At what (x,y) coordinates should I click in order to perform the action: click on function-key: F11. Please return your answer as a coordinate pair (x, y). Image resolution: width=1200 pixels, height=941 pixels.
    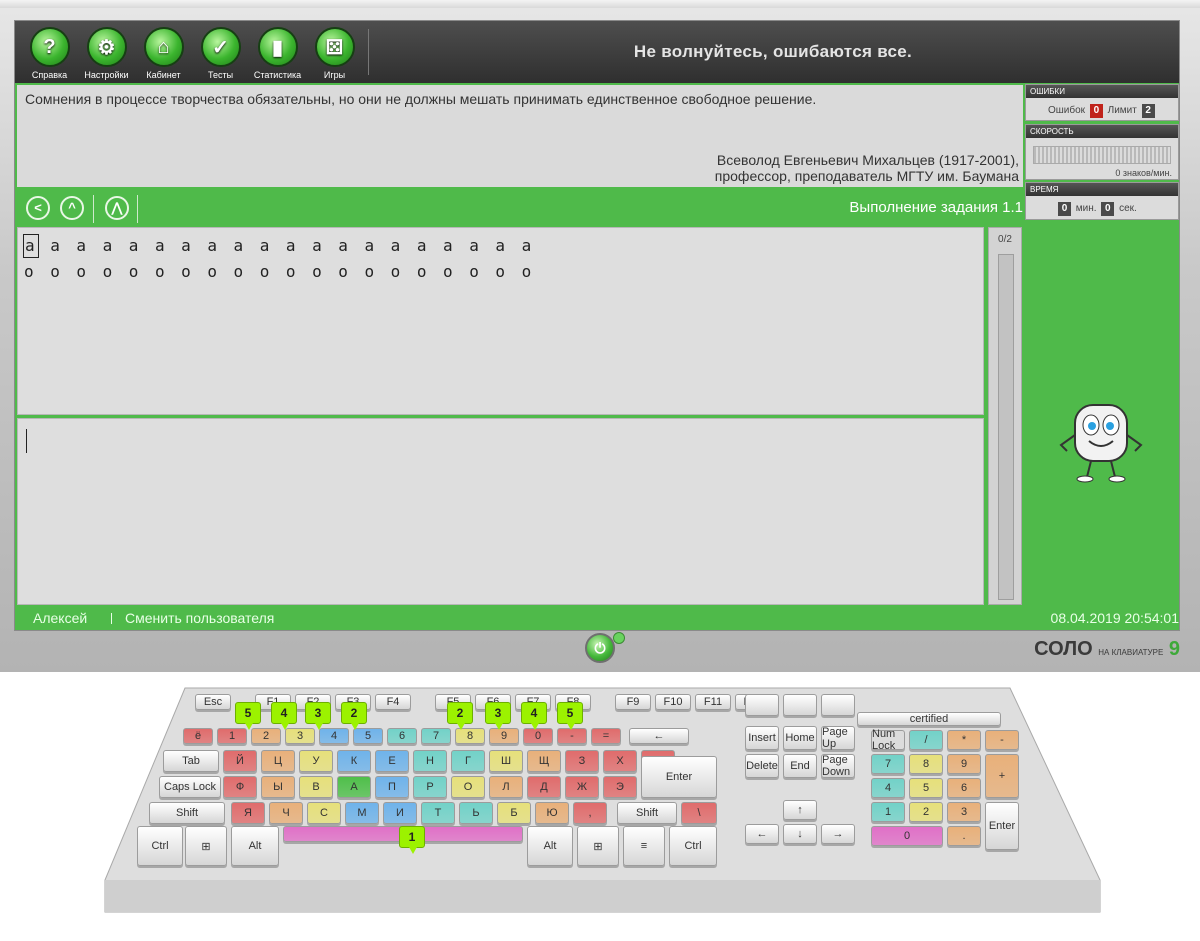
    Looking at the image, I should click on (713, 702).